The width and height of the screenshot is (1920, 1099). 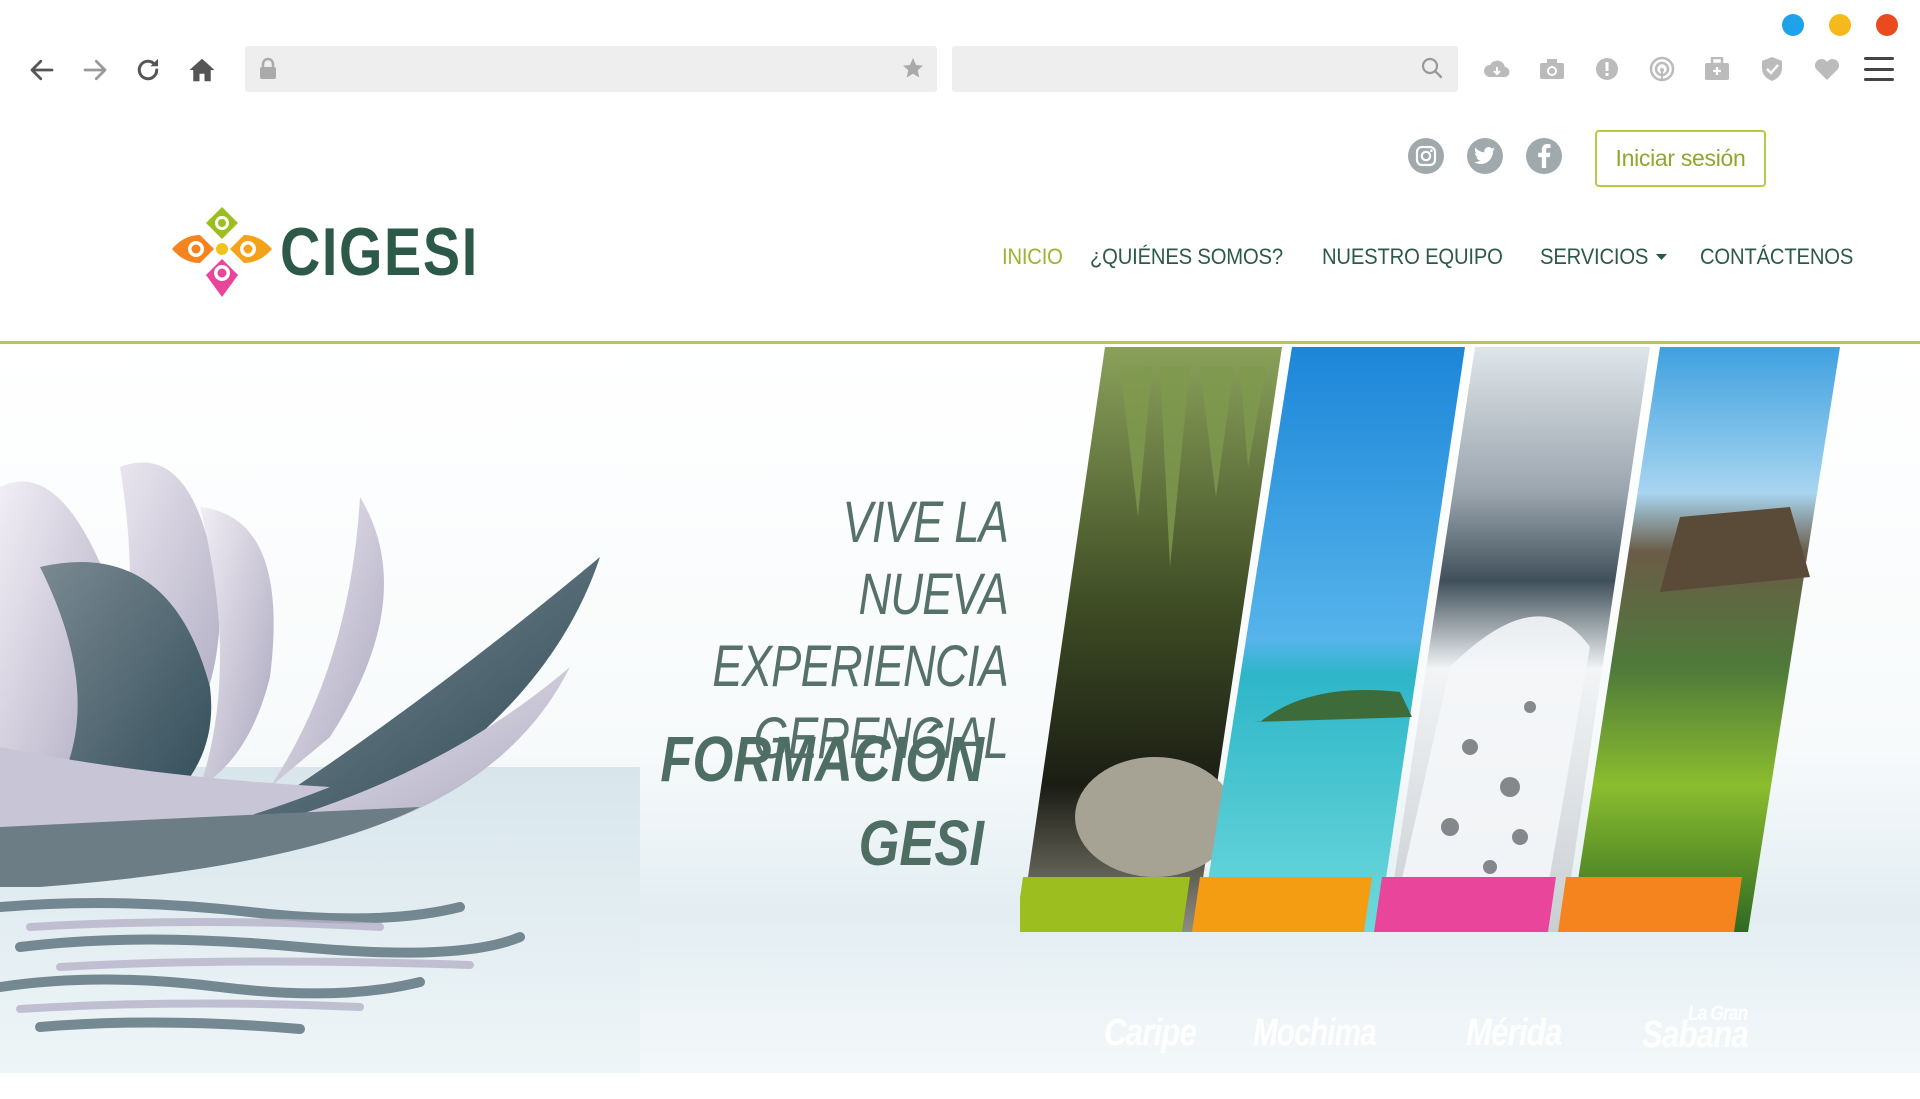 I want to click on panel-merida-bar, so click(x=1465, y=904).